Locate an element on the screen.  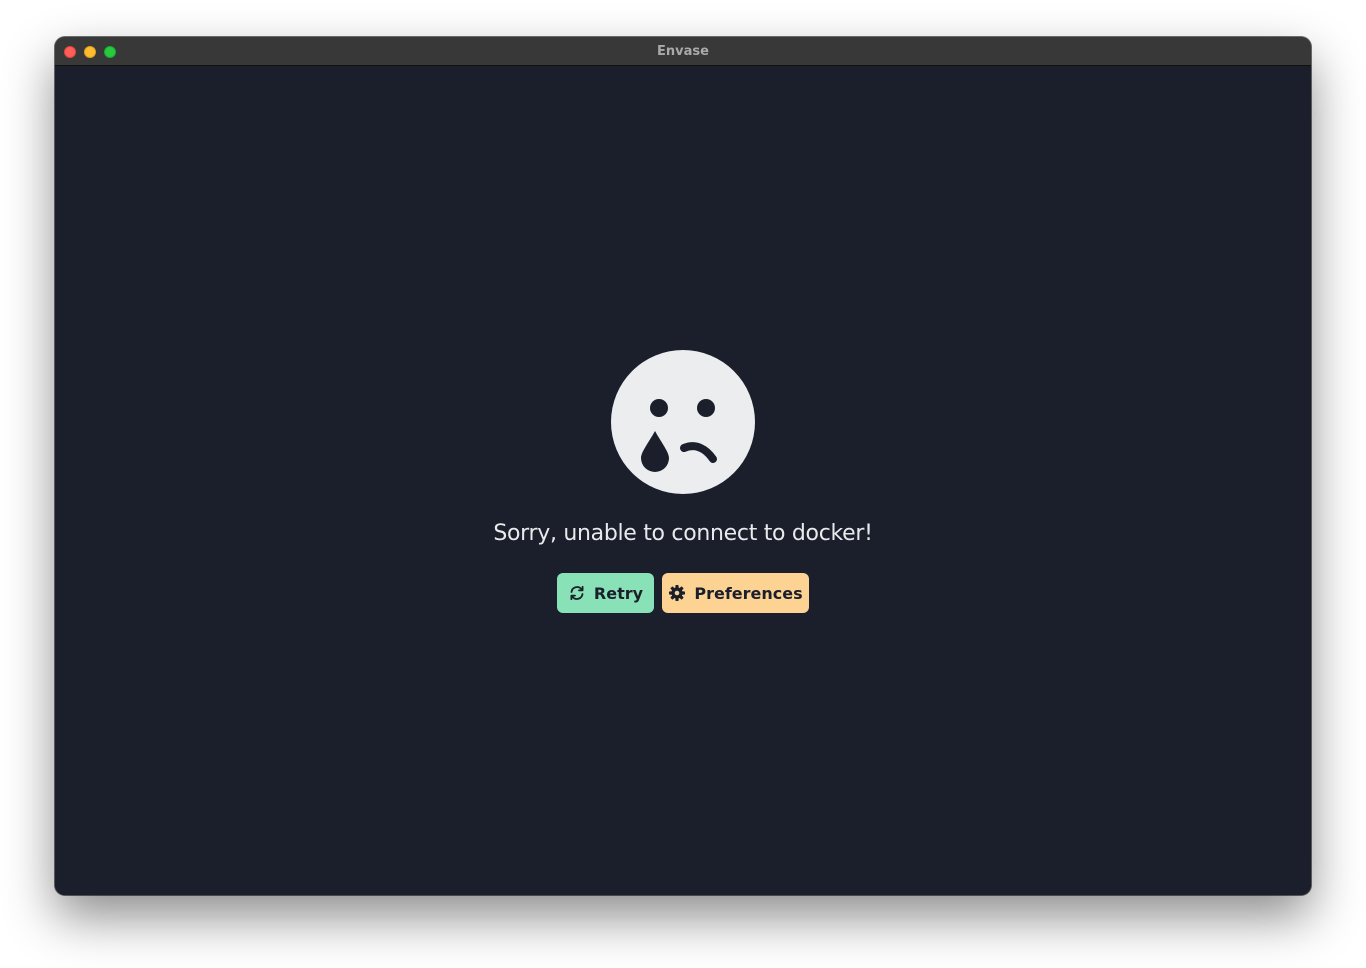
refresh-icon is located at coordinates (577, 593).